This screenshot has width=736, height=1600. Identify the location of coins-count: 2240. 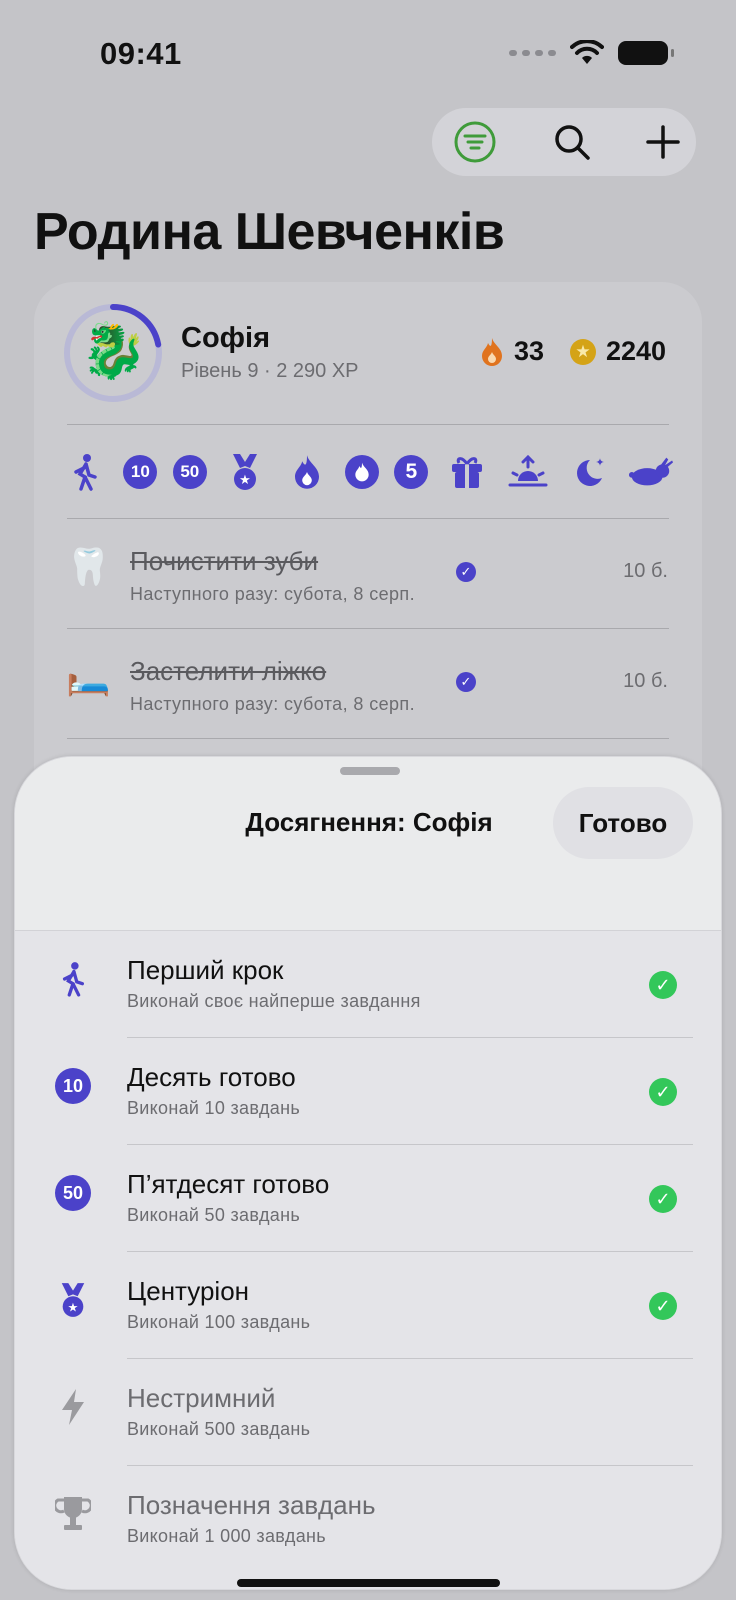
(636, 351).